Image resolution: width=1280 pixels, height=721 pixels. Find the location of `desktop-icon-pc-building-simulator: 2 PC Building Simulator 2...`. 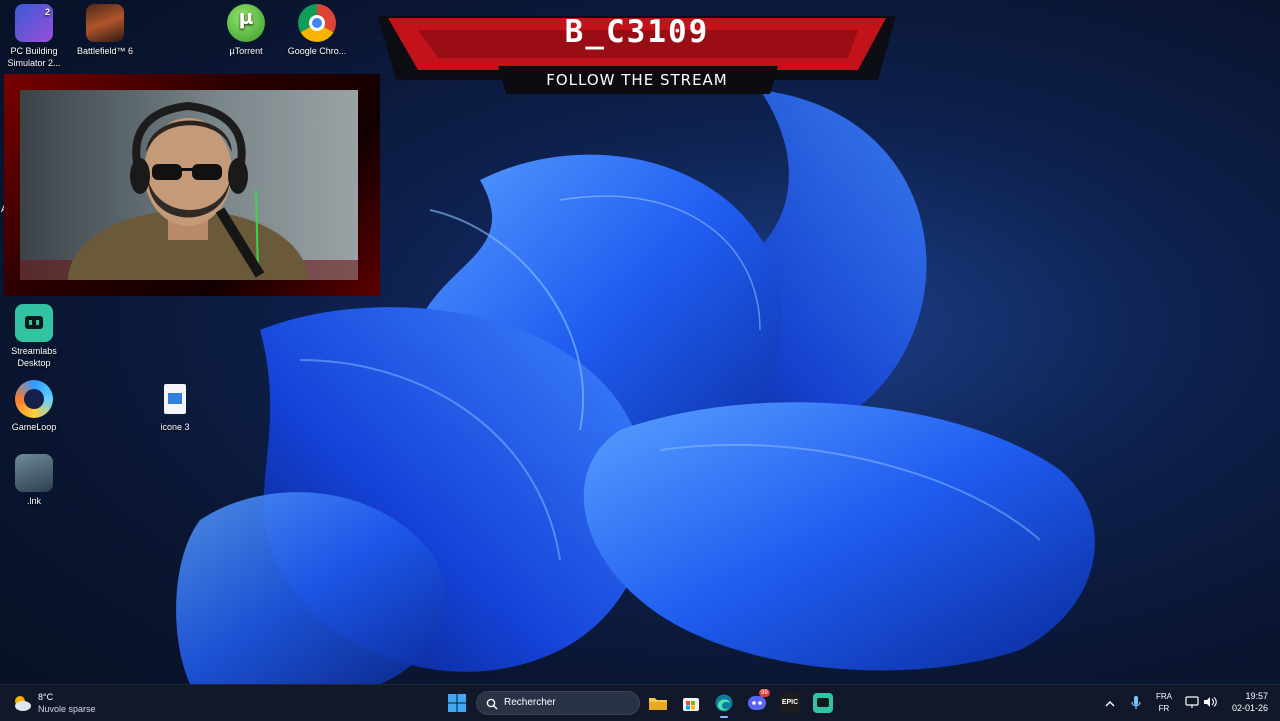

desktop-icon-pc-building-simulator: 2 PC Building Simulator 2... is located at coordinates (35, 36).